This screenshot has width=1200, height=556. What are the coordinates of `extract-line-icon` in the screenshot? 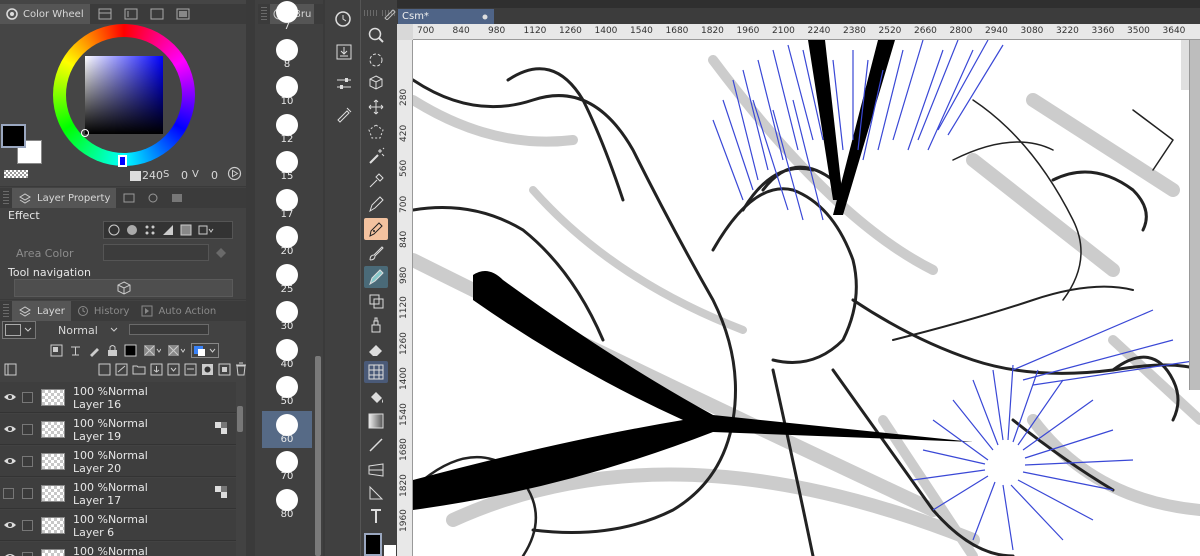 It's located at (186, 230).